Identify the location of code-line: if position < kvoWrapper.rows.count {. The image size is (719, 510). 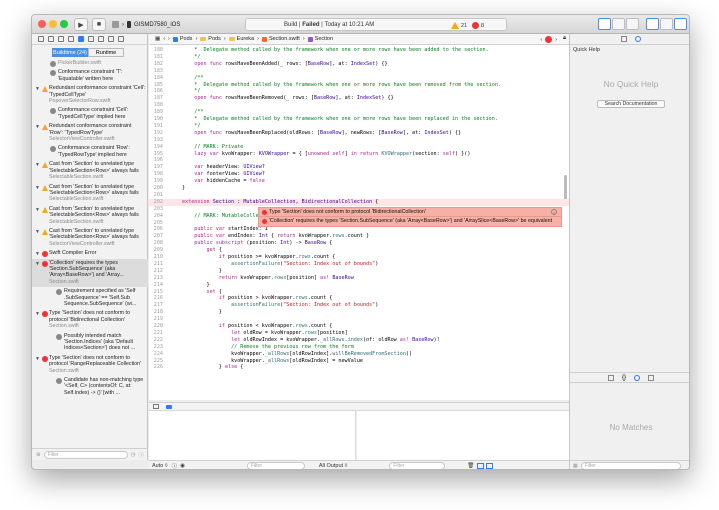
(257, 326).